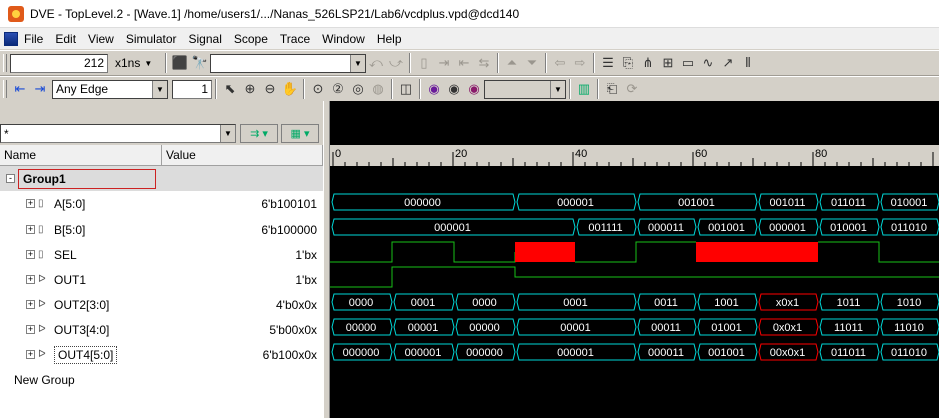 The height and width of the screenshot is (418, 939). What do you see at coordinates (10, 178) in the screenshot?
I see `collapse-icon: -` at bounding box center [10, 178].